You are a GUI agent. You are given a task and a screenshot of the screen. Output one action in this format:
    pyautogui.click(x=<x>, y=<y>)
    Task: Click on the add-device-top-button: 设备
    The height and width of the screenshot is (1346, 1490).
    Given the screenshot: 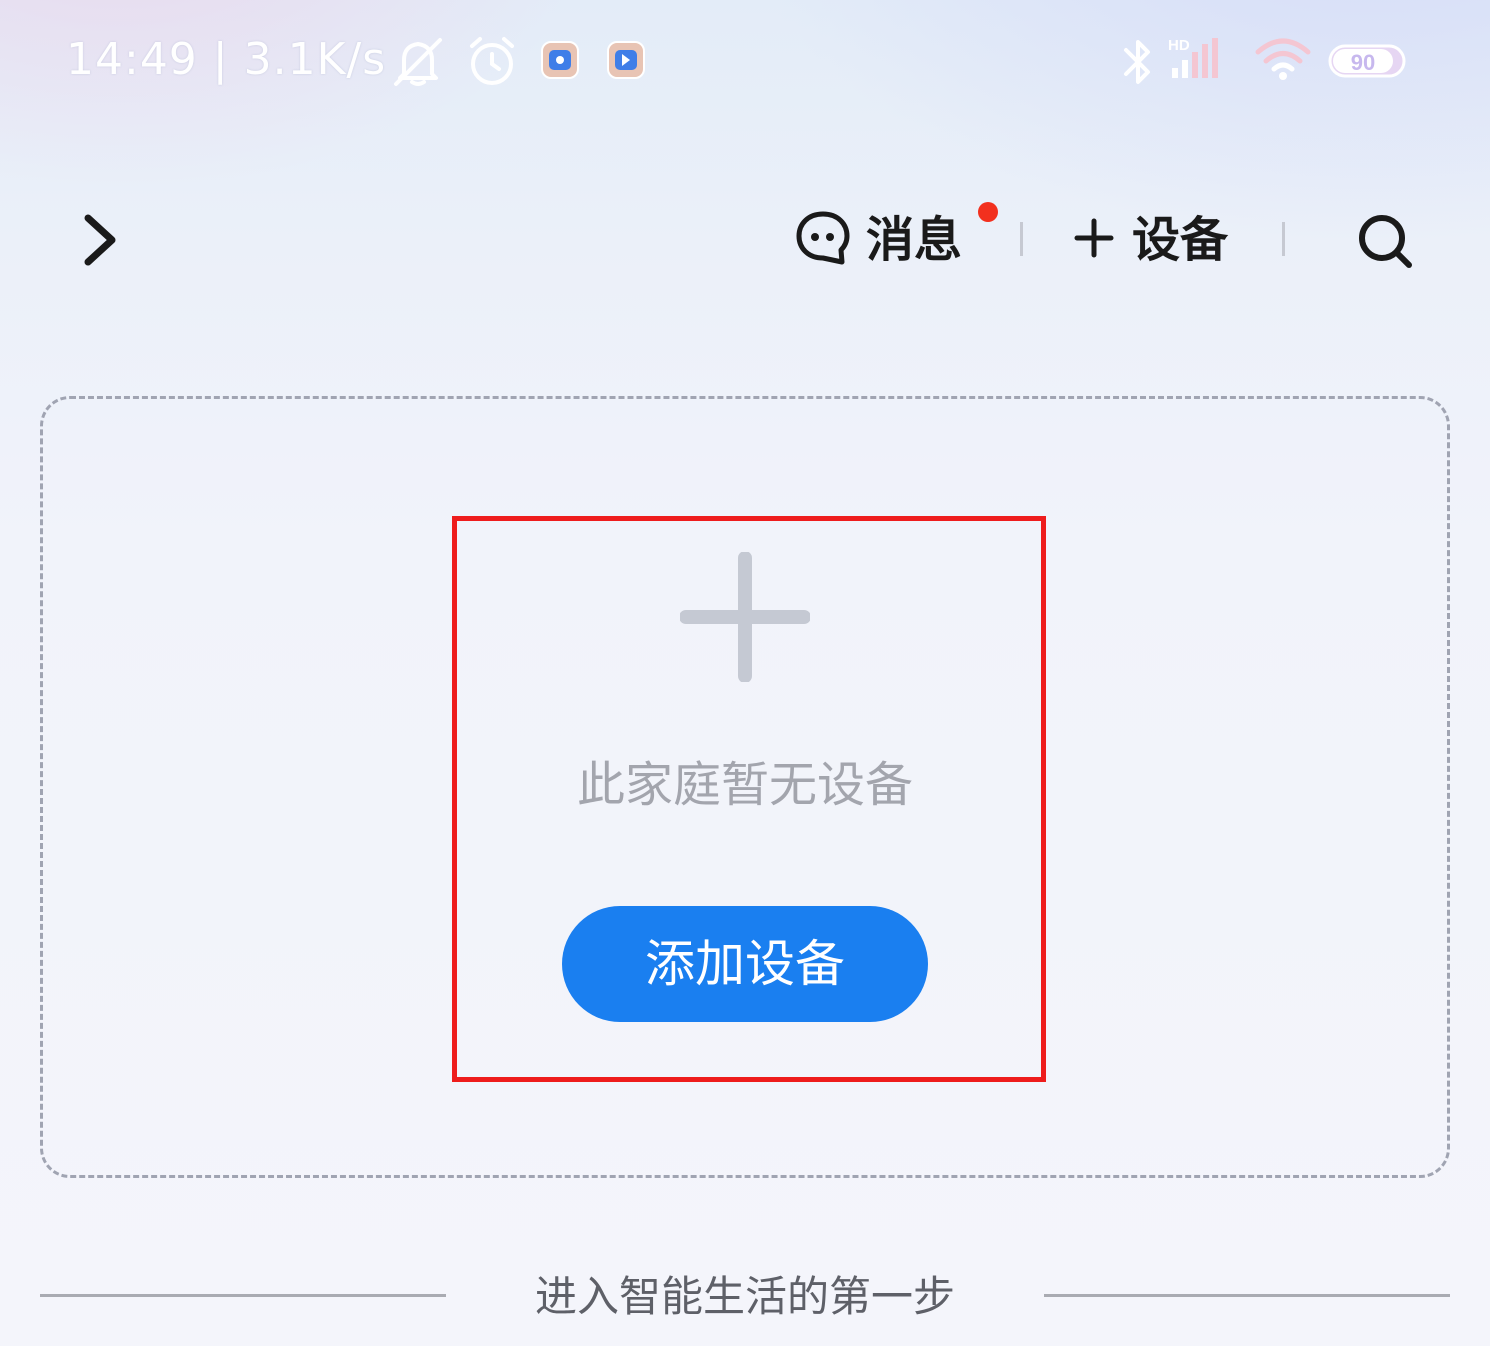 What is the action you would take?
    pyautogui.click(x=1151, y=240)
    